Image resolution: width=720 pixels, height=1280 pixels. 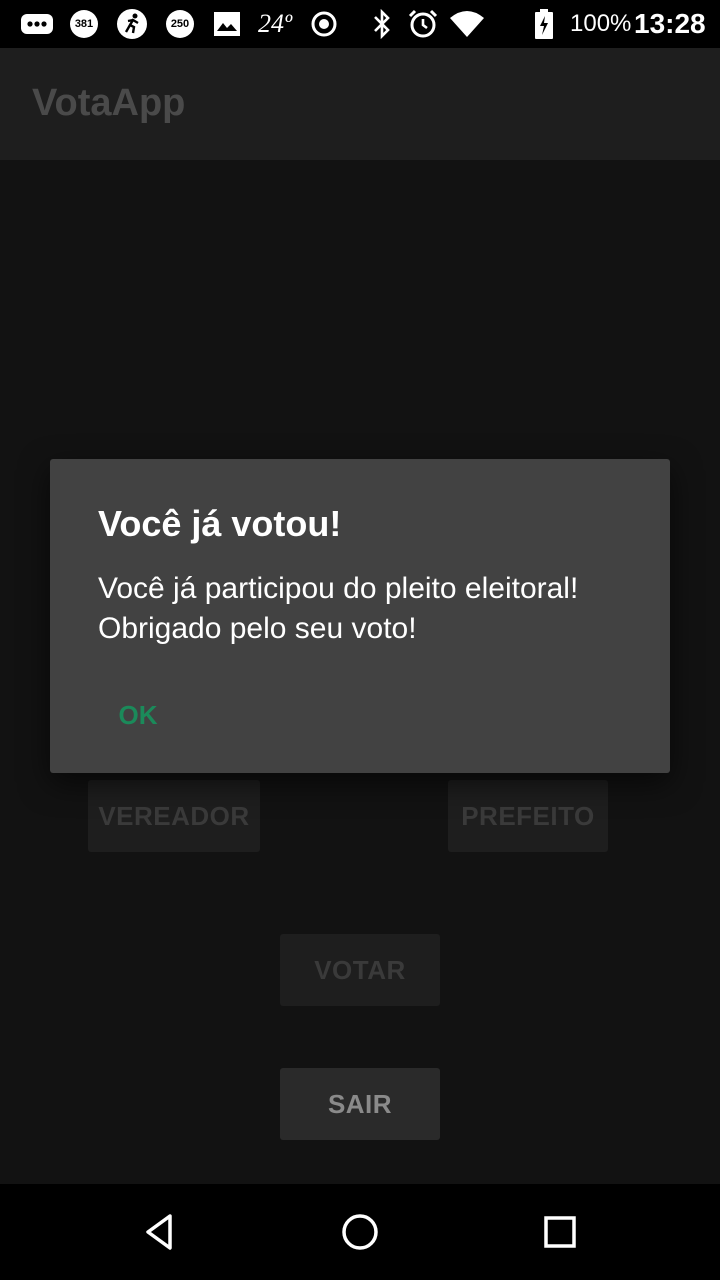 What do you see at coordinates (160, 1232) in the screenshot?
I see `back-icon` at bounding box center [160, 1232].